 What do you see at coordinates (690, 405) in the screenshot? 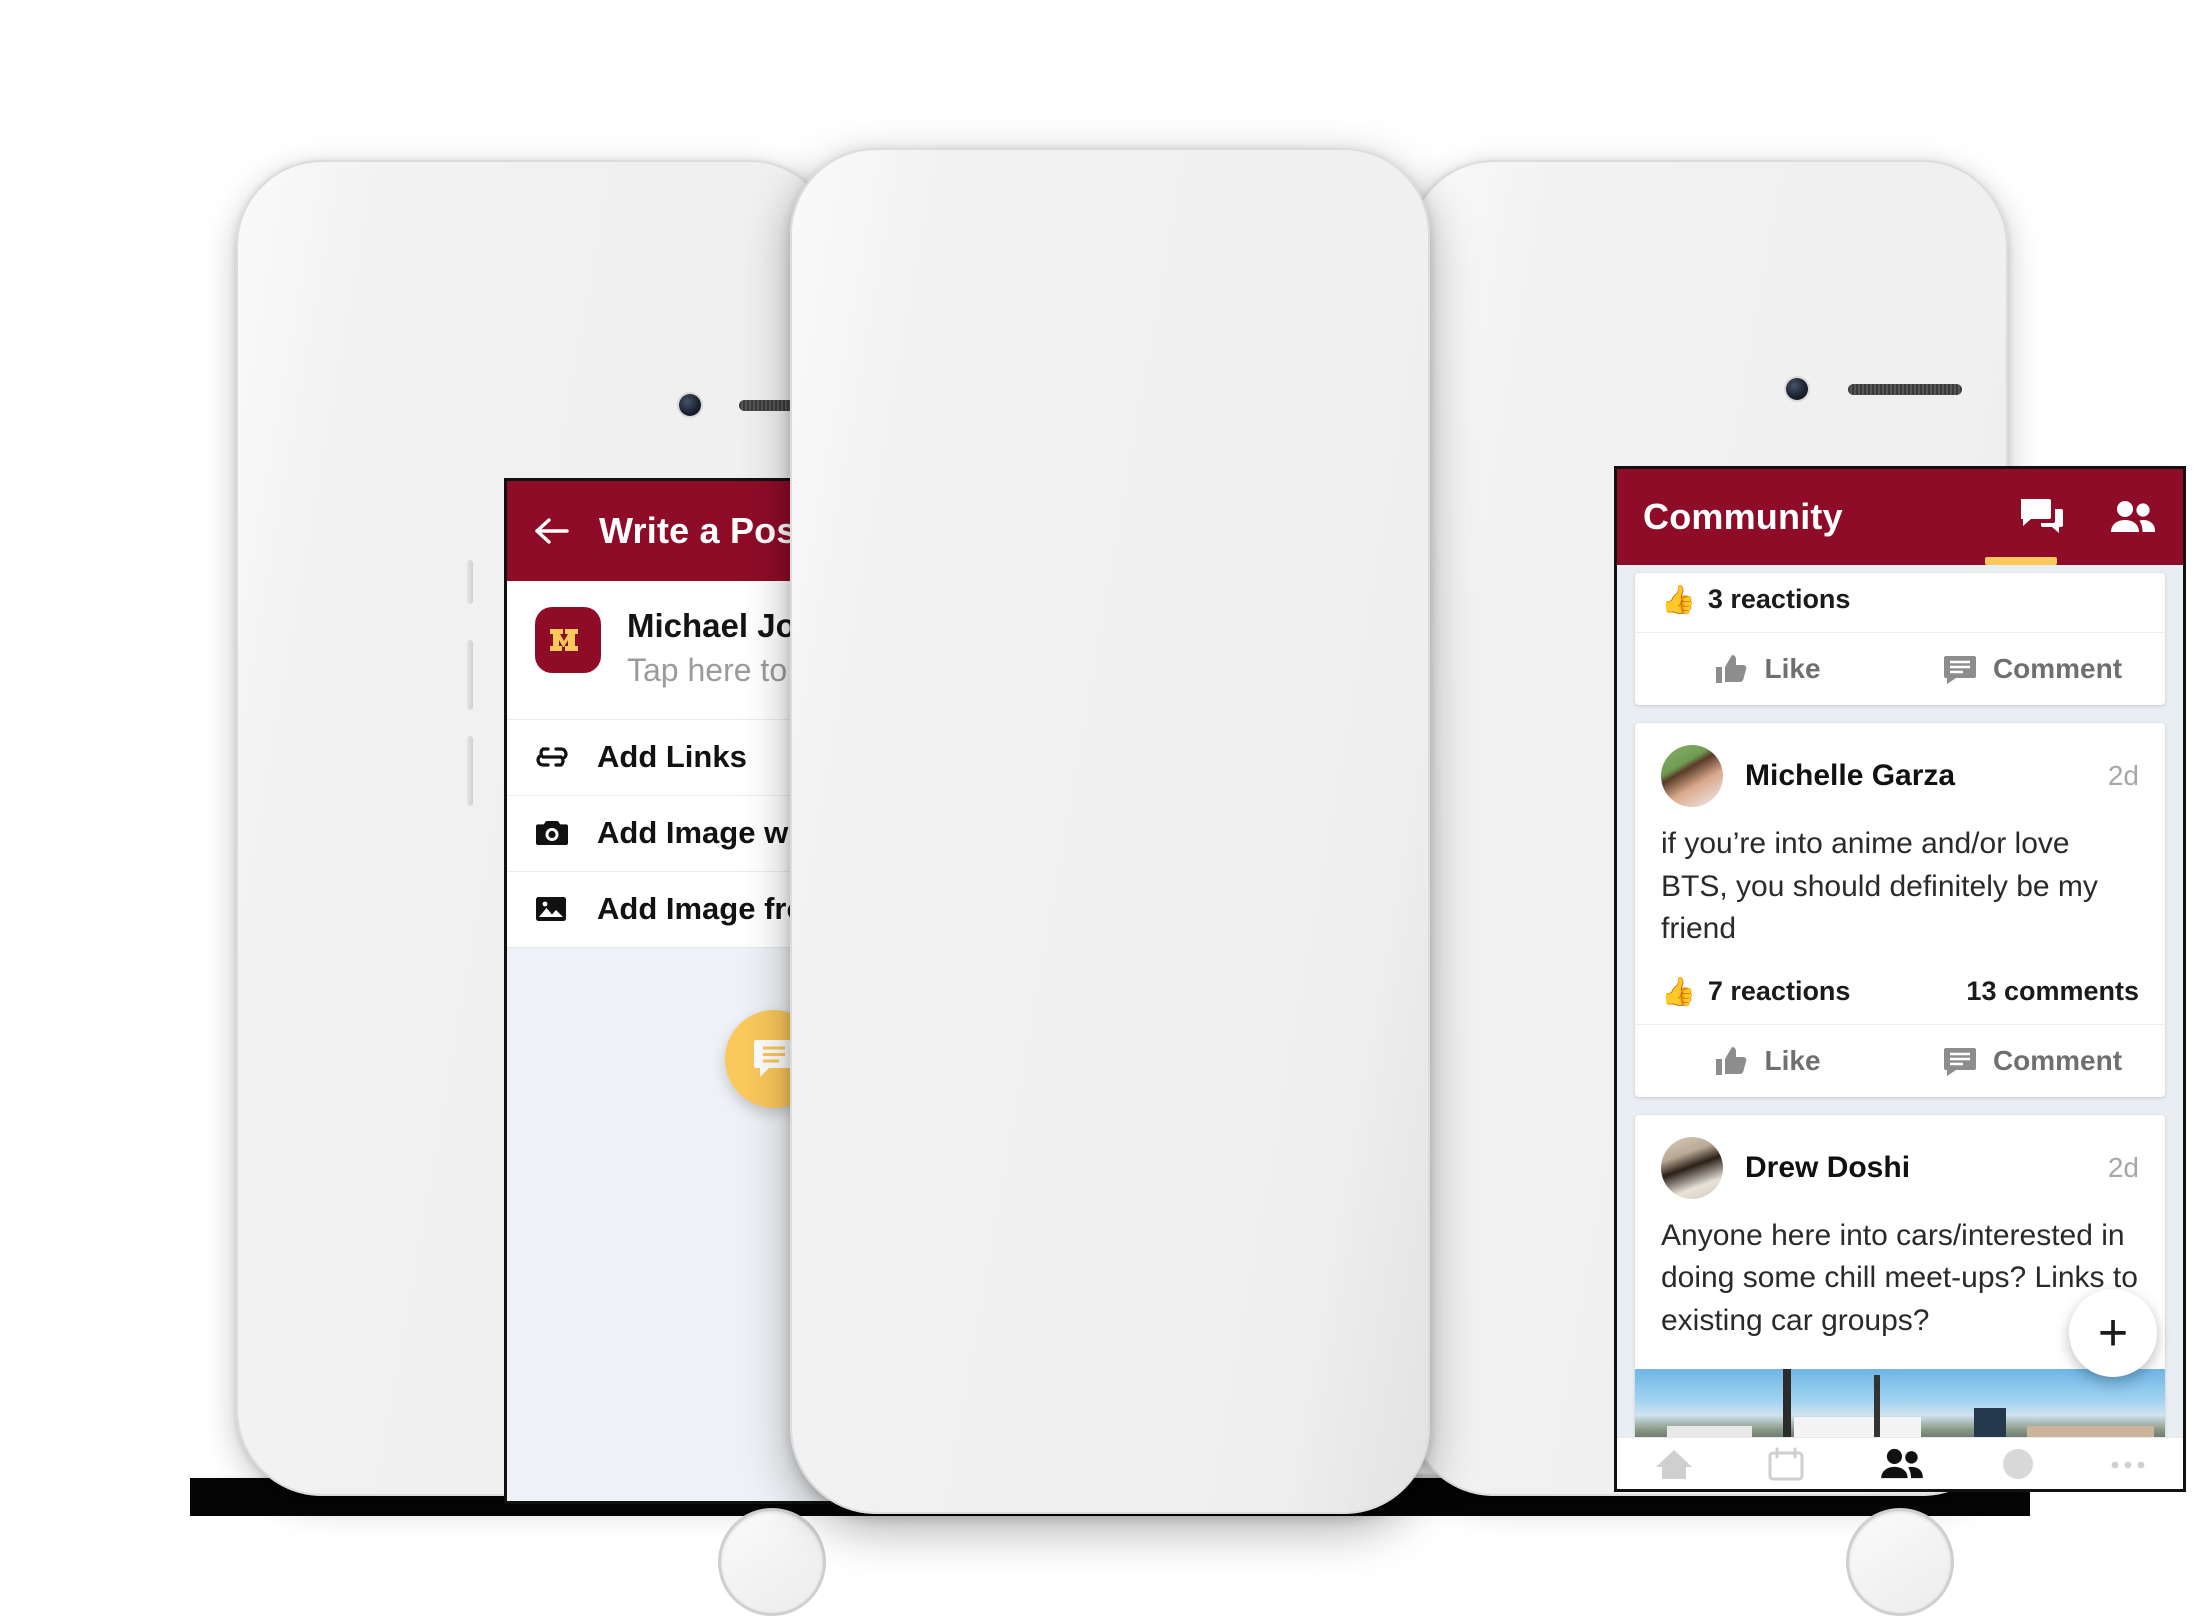
I see `phone1-front-camera` at bounding box center [690, 405].